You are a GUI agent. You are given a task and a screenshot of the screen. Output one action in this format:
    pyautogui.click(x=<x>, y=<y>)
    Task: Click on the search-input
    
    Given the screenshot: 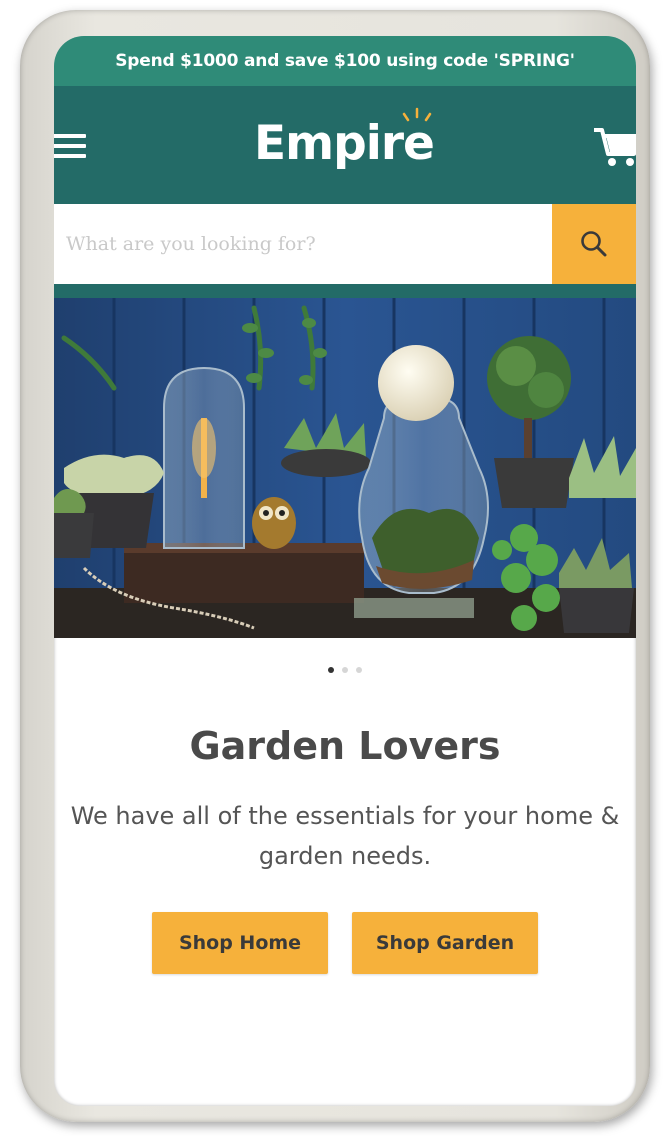 What is the action you would take?
    pyautogui.click(x=304, y=244)
    